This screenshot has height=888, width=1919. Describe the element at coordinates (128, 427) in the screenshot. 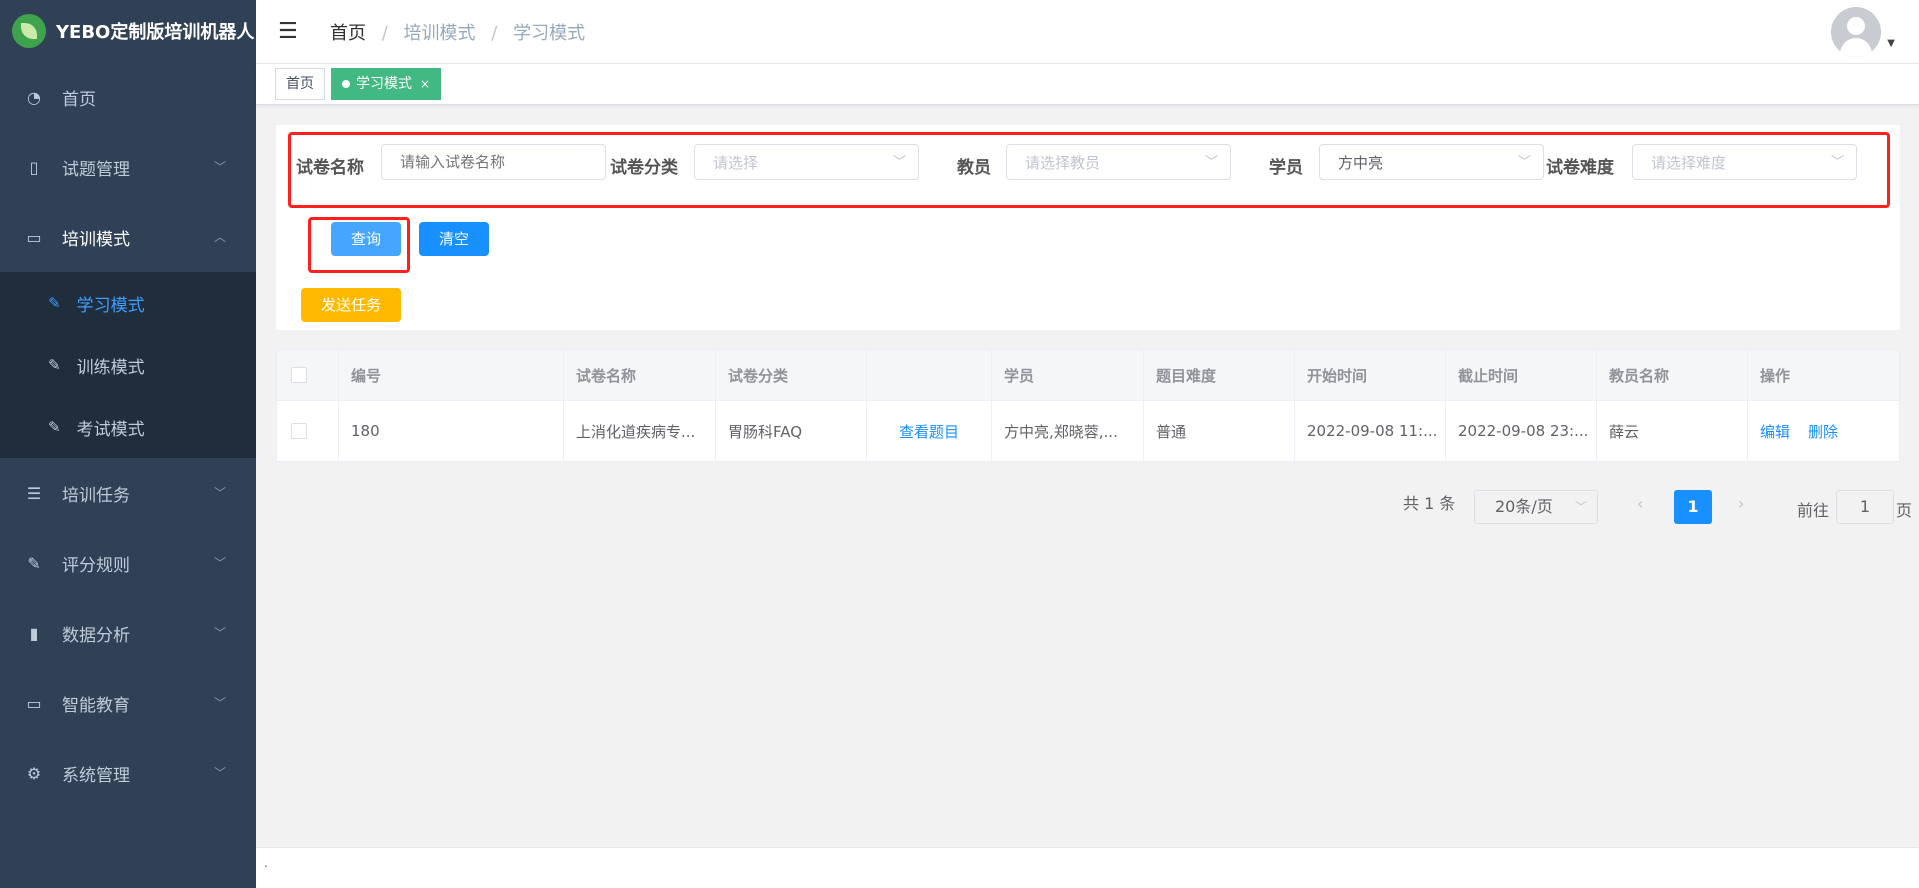

I see `sidebar-item-exam-mode: ✎ 考试模式` at that location.